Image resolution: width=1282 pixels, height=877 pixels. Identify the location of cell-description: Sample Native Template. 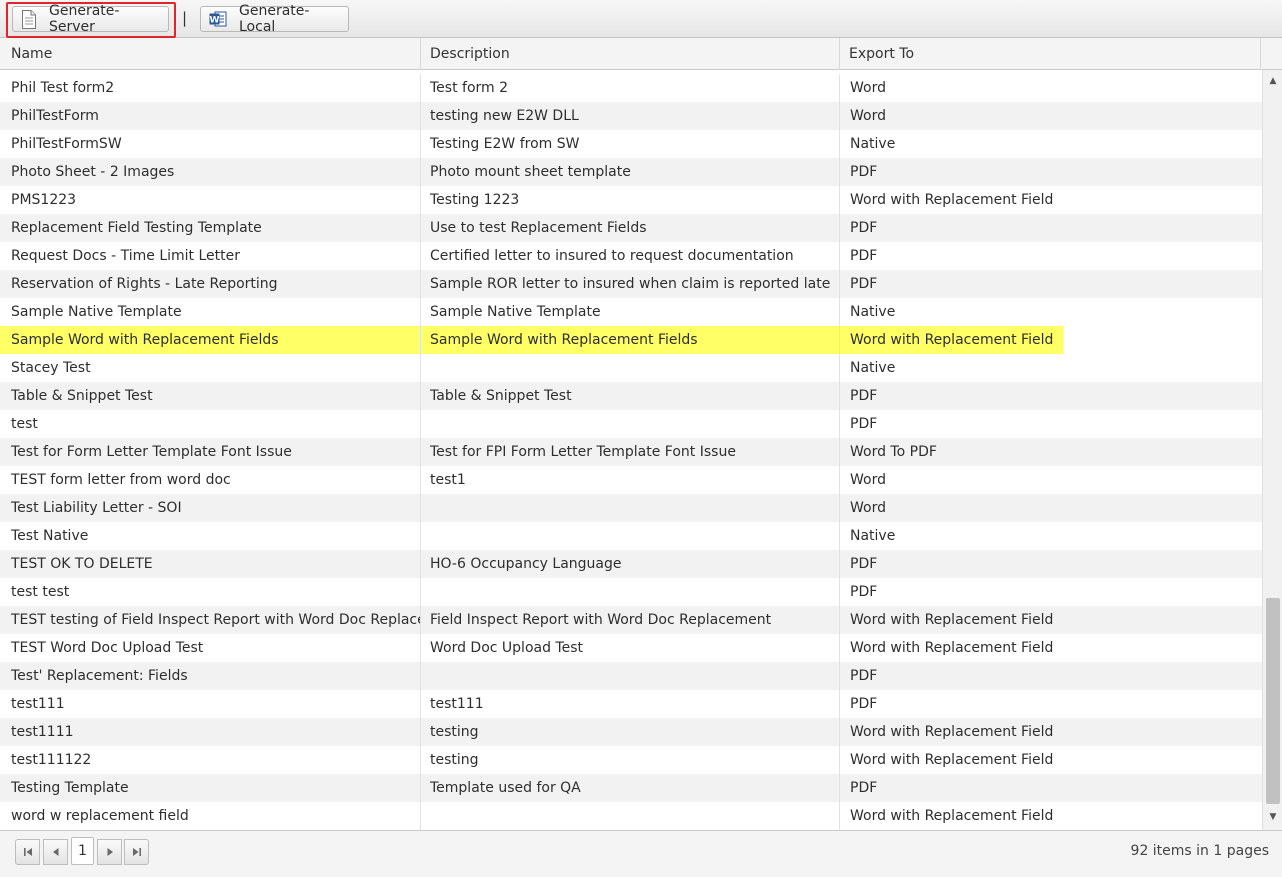
(630, 312).